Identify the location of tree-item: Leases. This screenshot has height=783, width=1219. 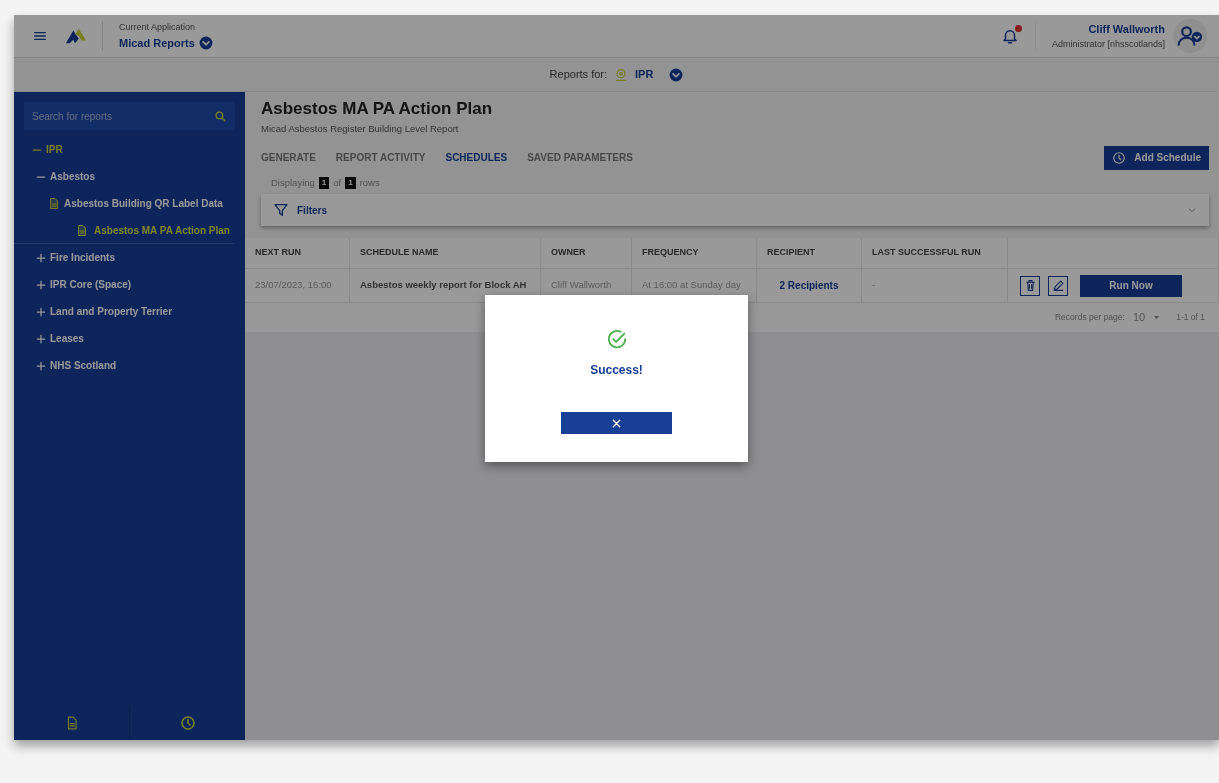
(67, 338).